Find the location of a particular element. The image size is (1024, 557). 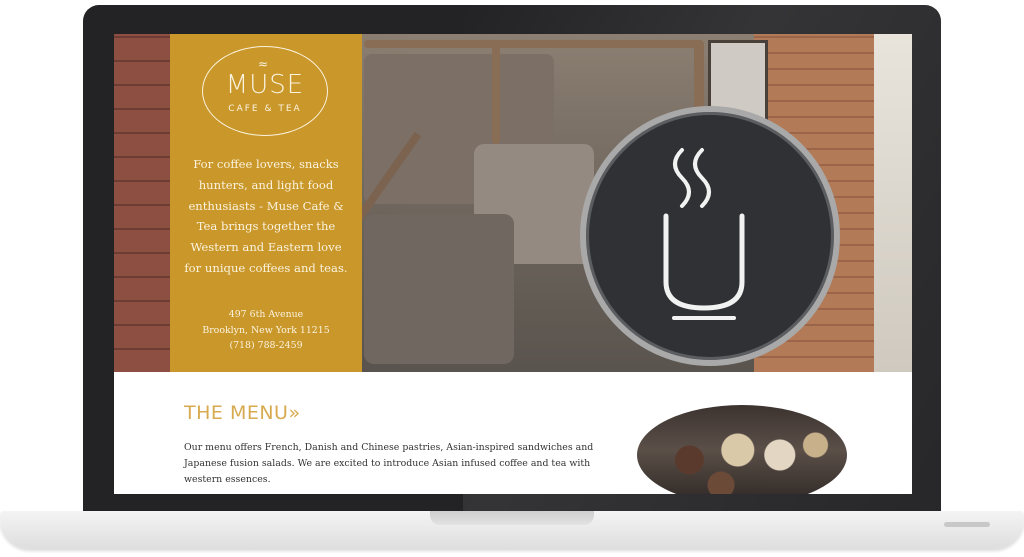

hero-photo-stone is located at coordinates (439, 289).